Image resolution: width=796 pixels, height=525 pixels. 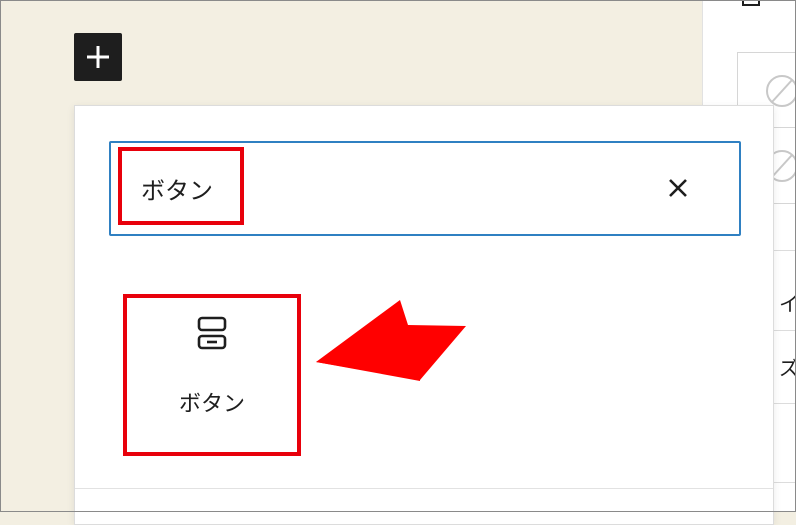 I want to click on plus-icon, so click(x=98, y=57).